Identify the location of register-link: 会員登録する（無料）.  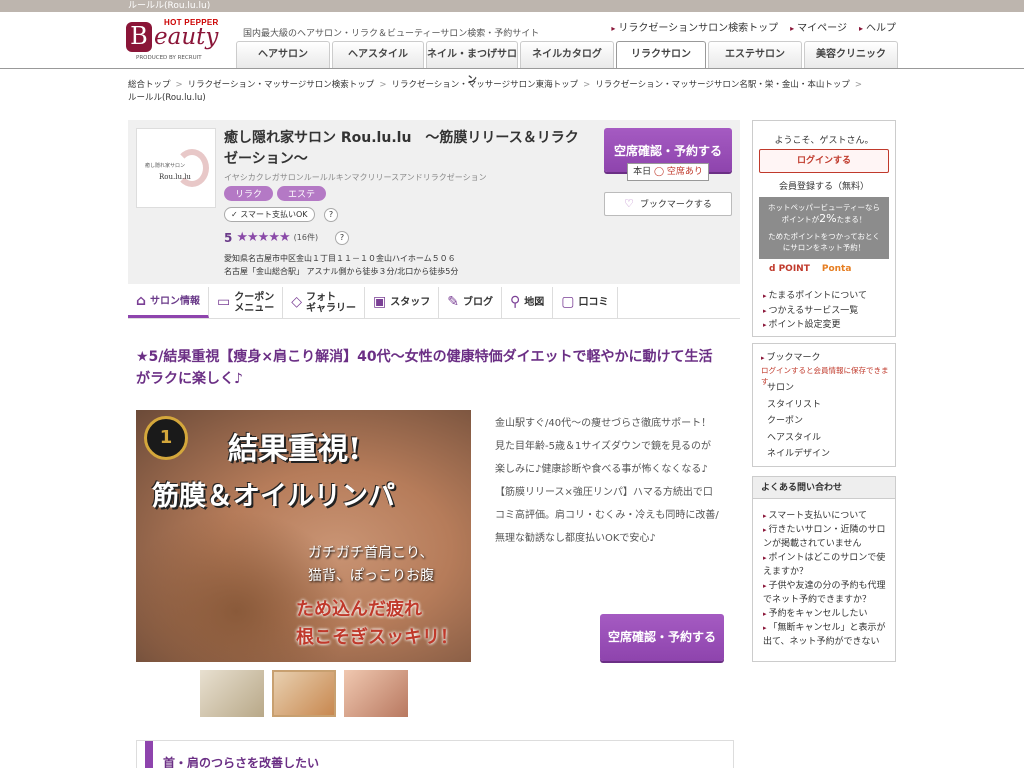
(824, 185).